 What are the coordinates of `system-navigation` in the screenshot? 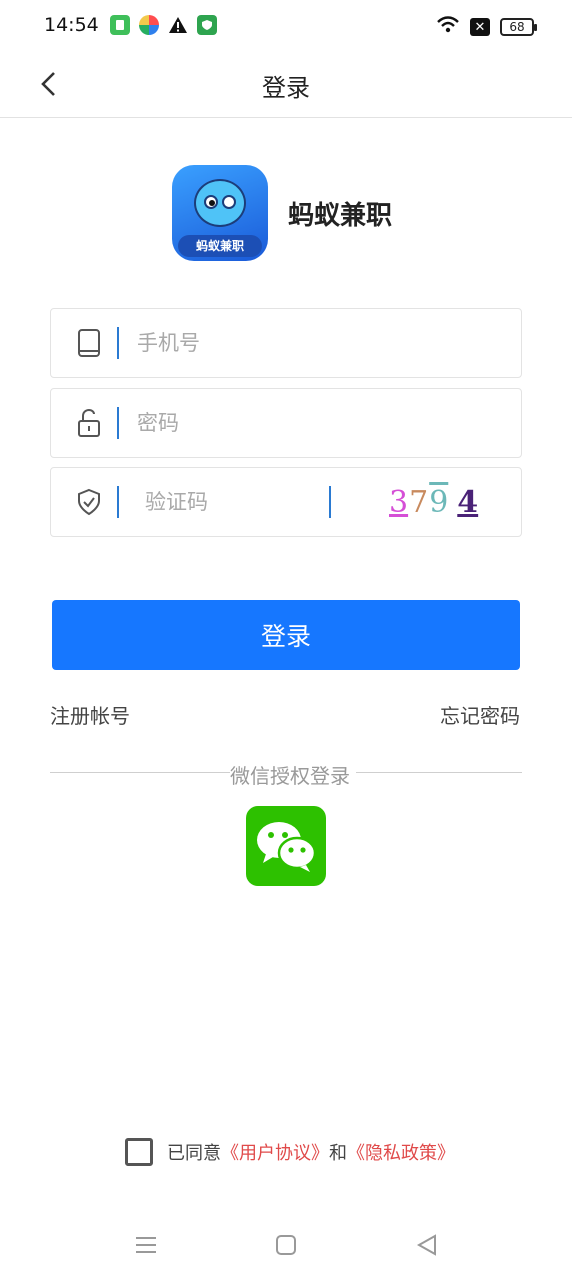 It's located at (286, 1245).